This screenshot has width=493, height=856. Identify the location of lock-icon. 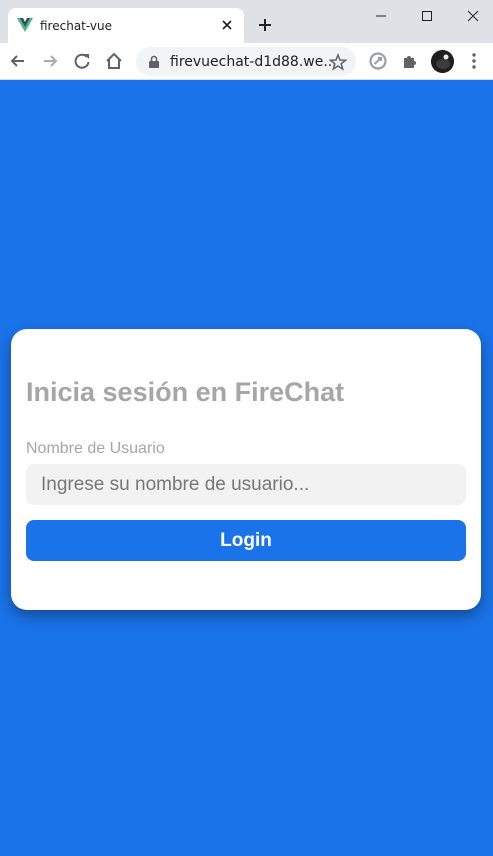
(154, 61).